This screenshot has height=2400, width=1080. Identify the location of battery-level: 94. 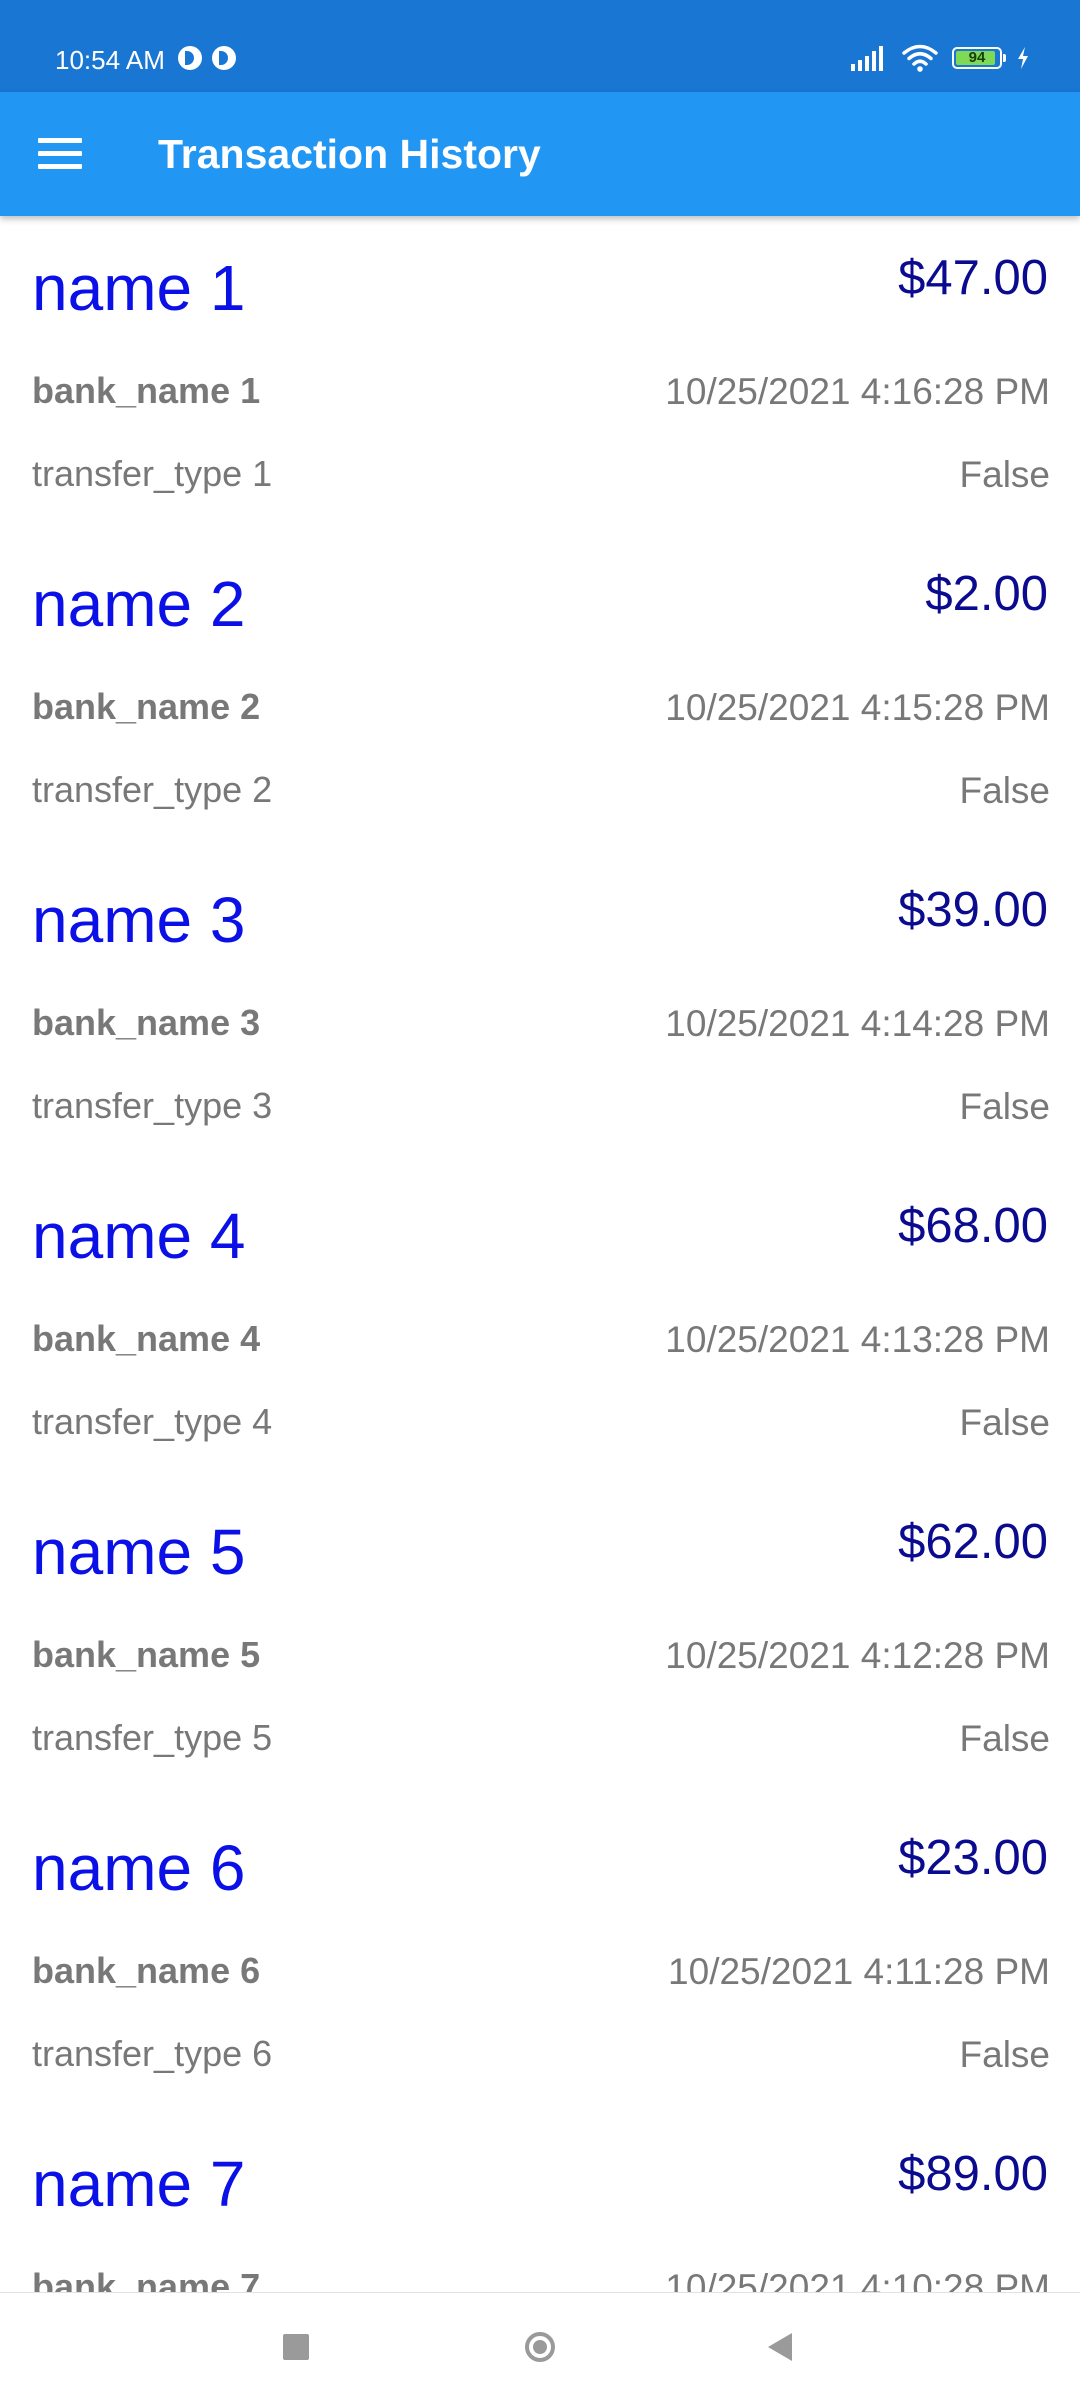
(977, 57).